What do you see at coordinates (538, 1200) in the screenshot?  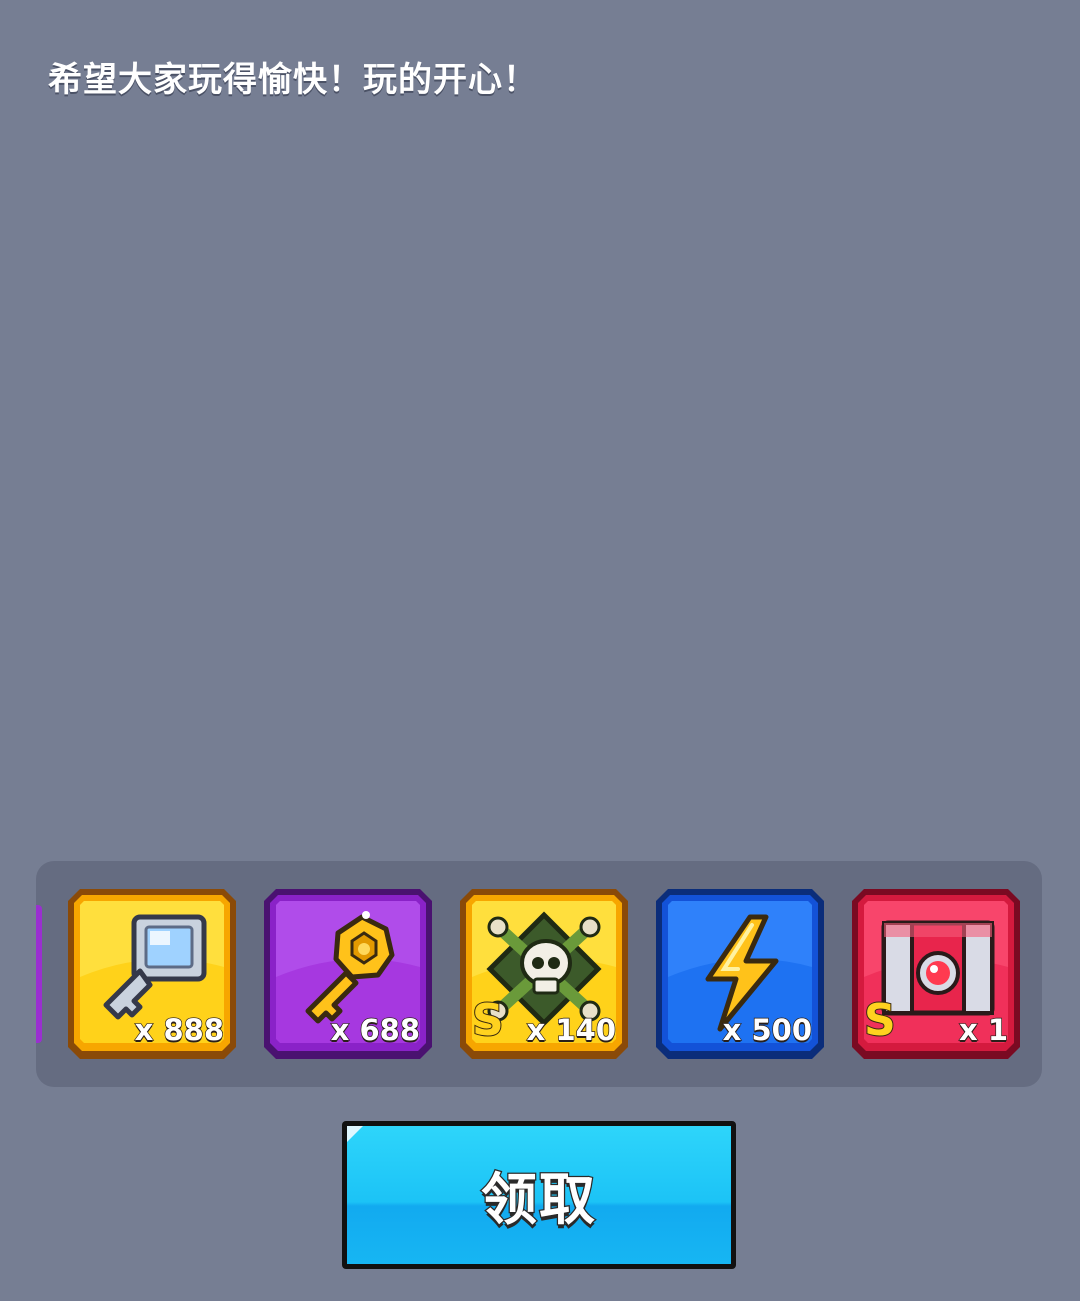 I see `claim-button-label: 领取` at bounding box center [538, 1200].